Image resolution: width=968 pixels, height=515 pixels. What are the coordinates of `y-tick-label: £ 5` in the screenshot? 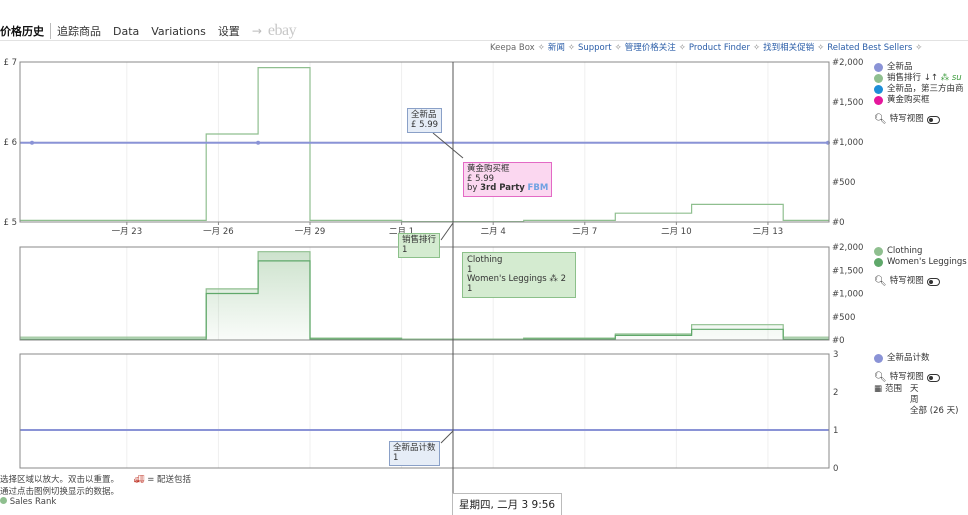 It's located at (10, 223).